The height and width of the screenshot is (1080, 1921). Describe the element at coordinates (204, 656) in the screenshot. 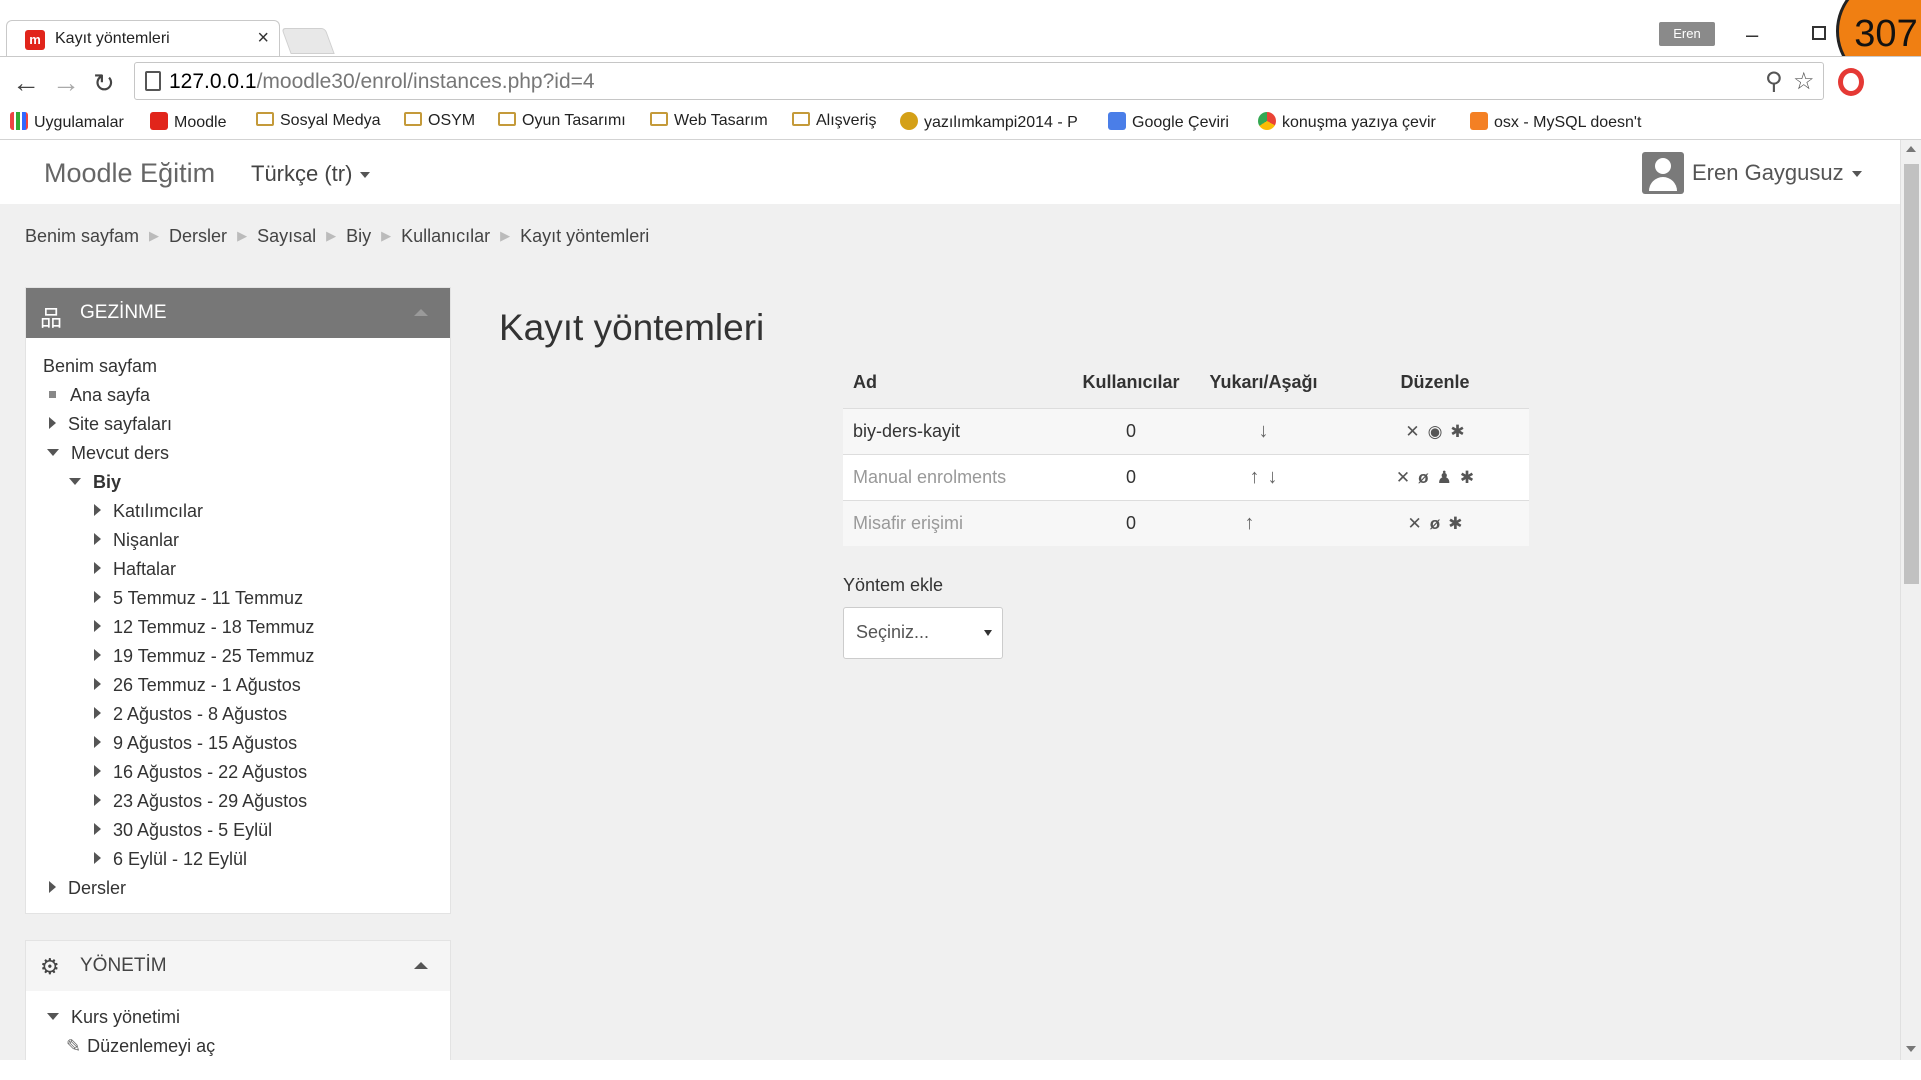

I see `nav-item-week: 19 Temmuz - 25 Temmuz` at that location.